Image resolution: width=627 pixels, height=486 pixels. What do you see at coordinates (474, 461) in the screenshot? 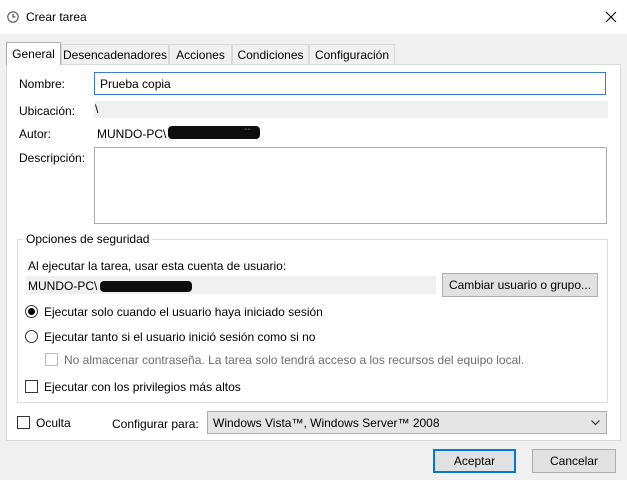
I see `accept-button: Aceptar` at bounding box center [474, 461].